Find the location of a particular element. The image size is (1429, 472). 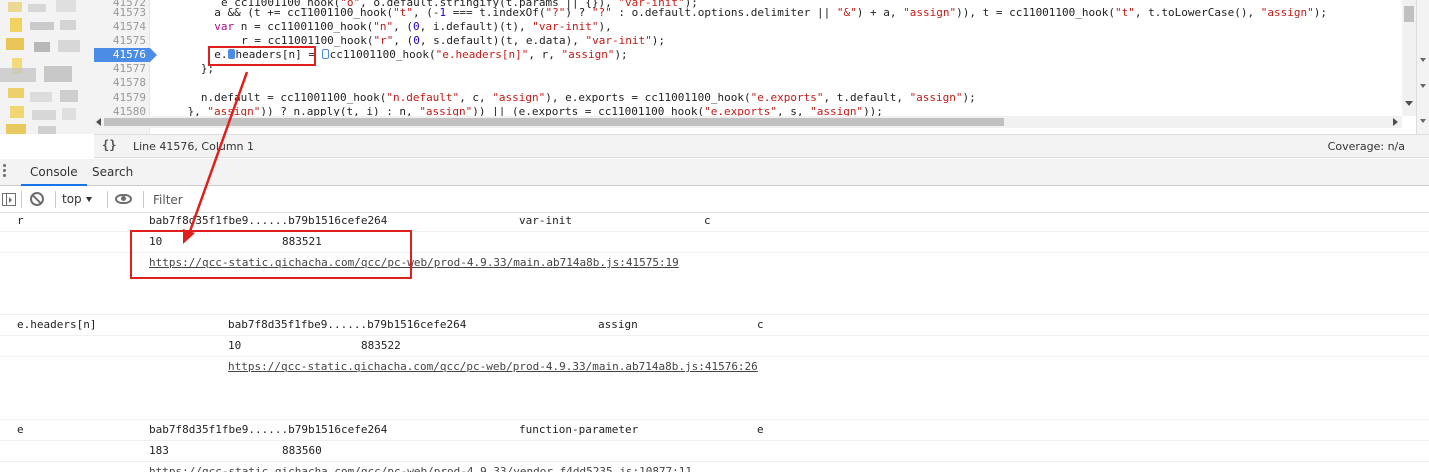

code-token: : o.default.options.delimiter || is located at coordinates (724, 12).